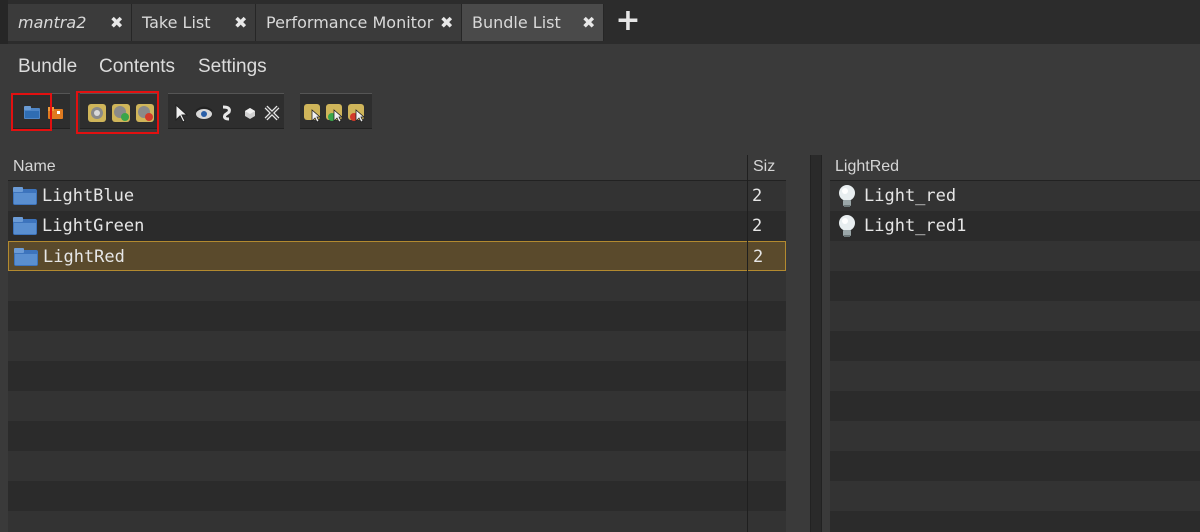 This screenshot has height=532, width=1200. I want to click on contents-item-name: Light_red1, so click(915, 226).